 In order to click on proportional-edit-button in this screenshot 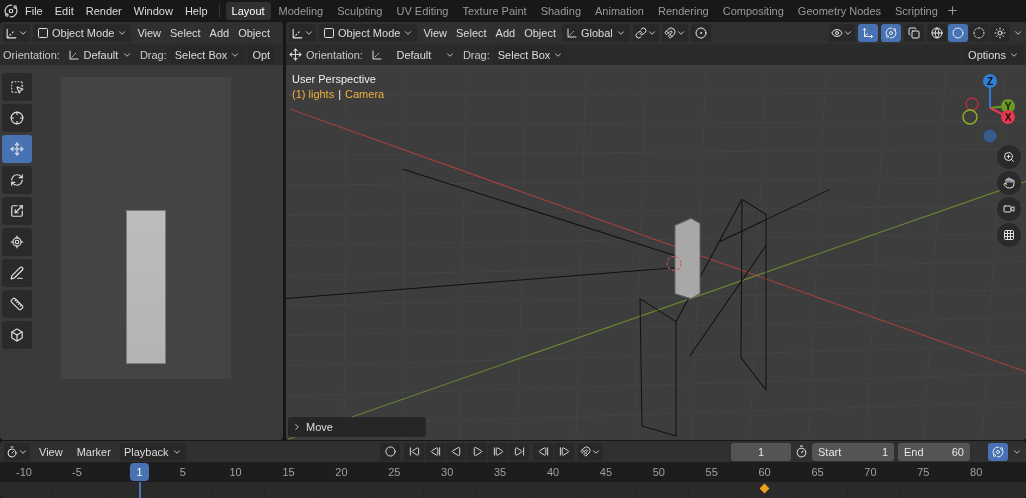, I will do `click(700, 33)`.